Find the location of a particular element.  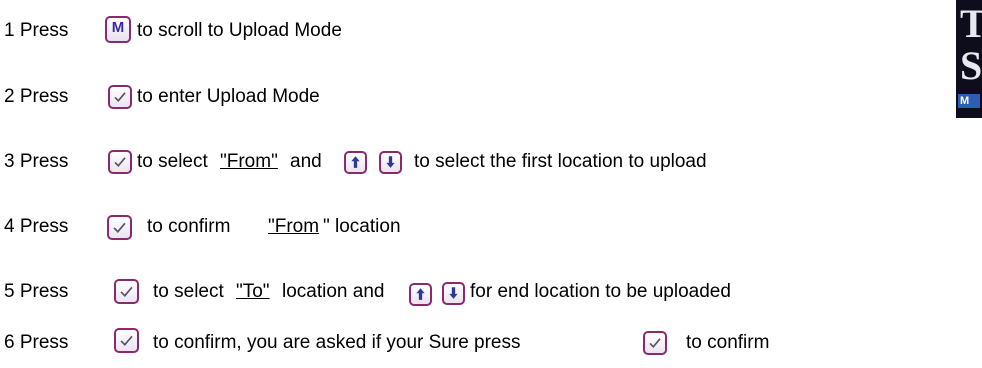

to-field-link: "To" is located at coordinates (253, 291).